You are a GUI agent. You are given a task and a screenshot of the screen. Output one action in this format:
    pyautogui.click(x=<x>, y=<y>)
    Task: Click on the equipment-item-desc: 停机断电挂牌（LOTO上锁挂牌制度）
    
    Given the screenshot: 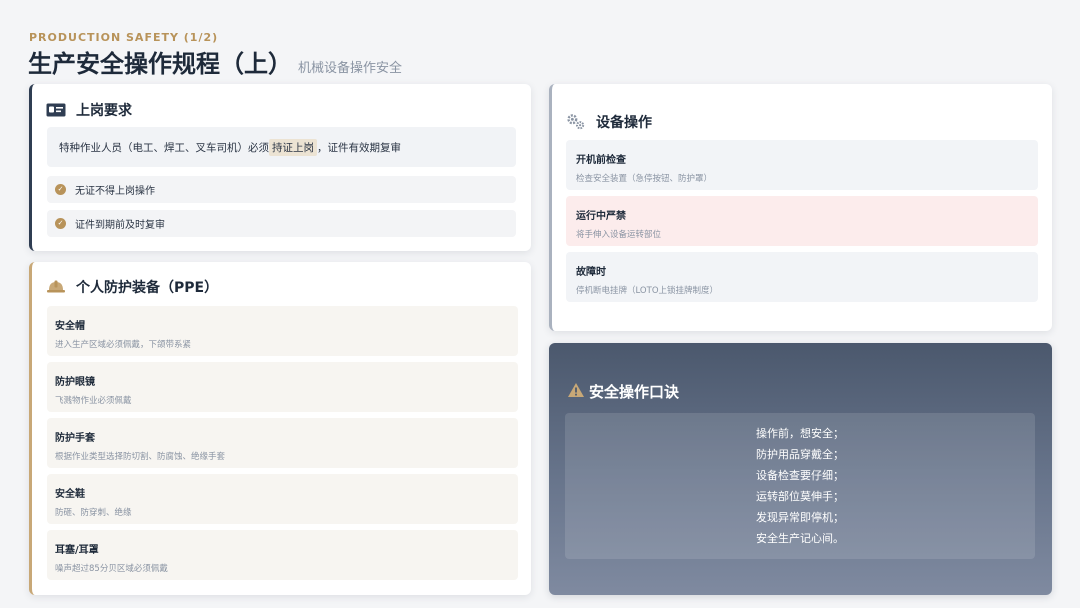 What is the action you would take?
    pyautogui.click(x=647, y=291)
    